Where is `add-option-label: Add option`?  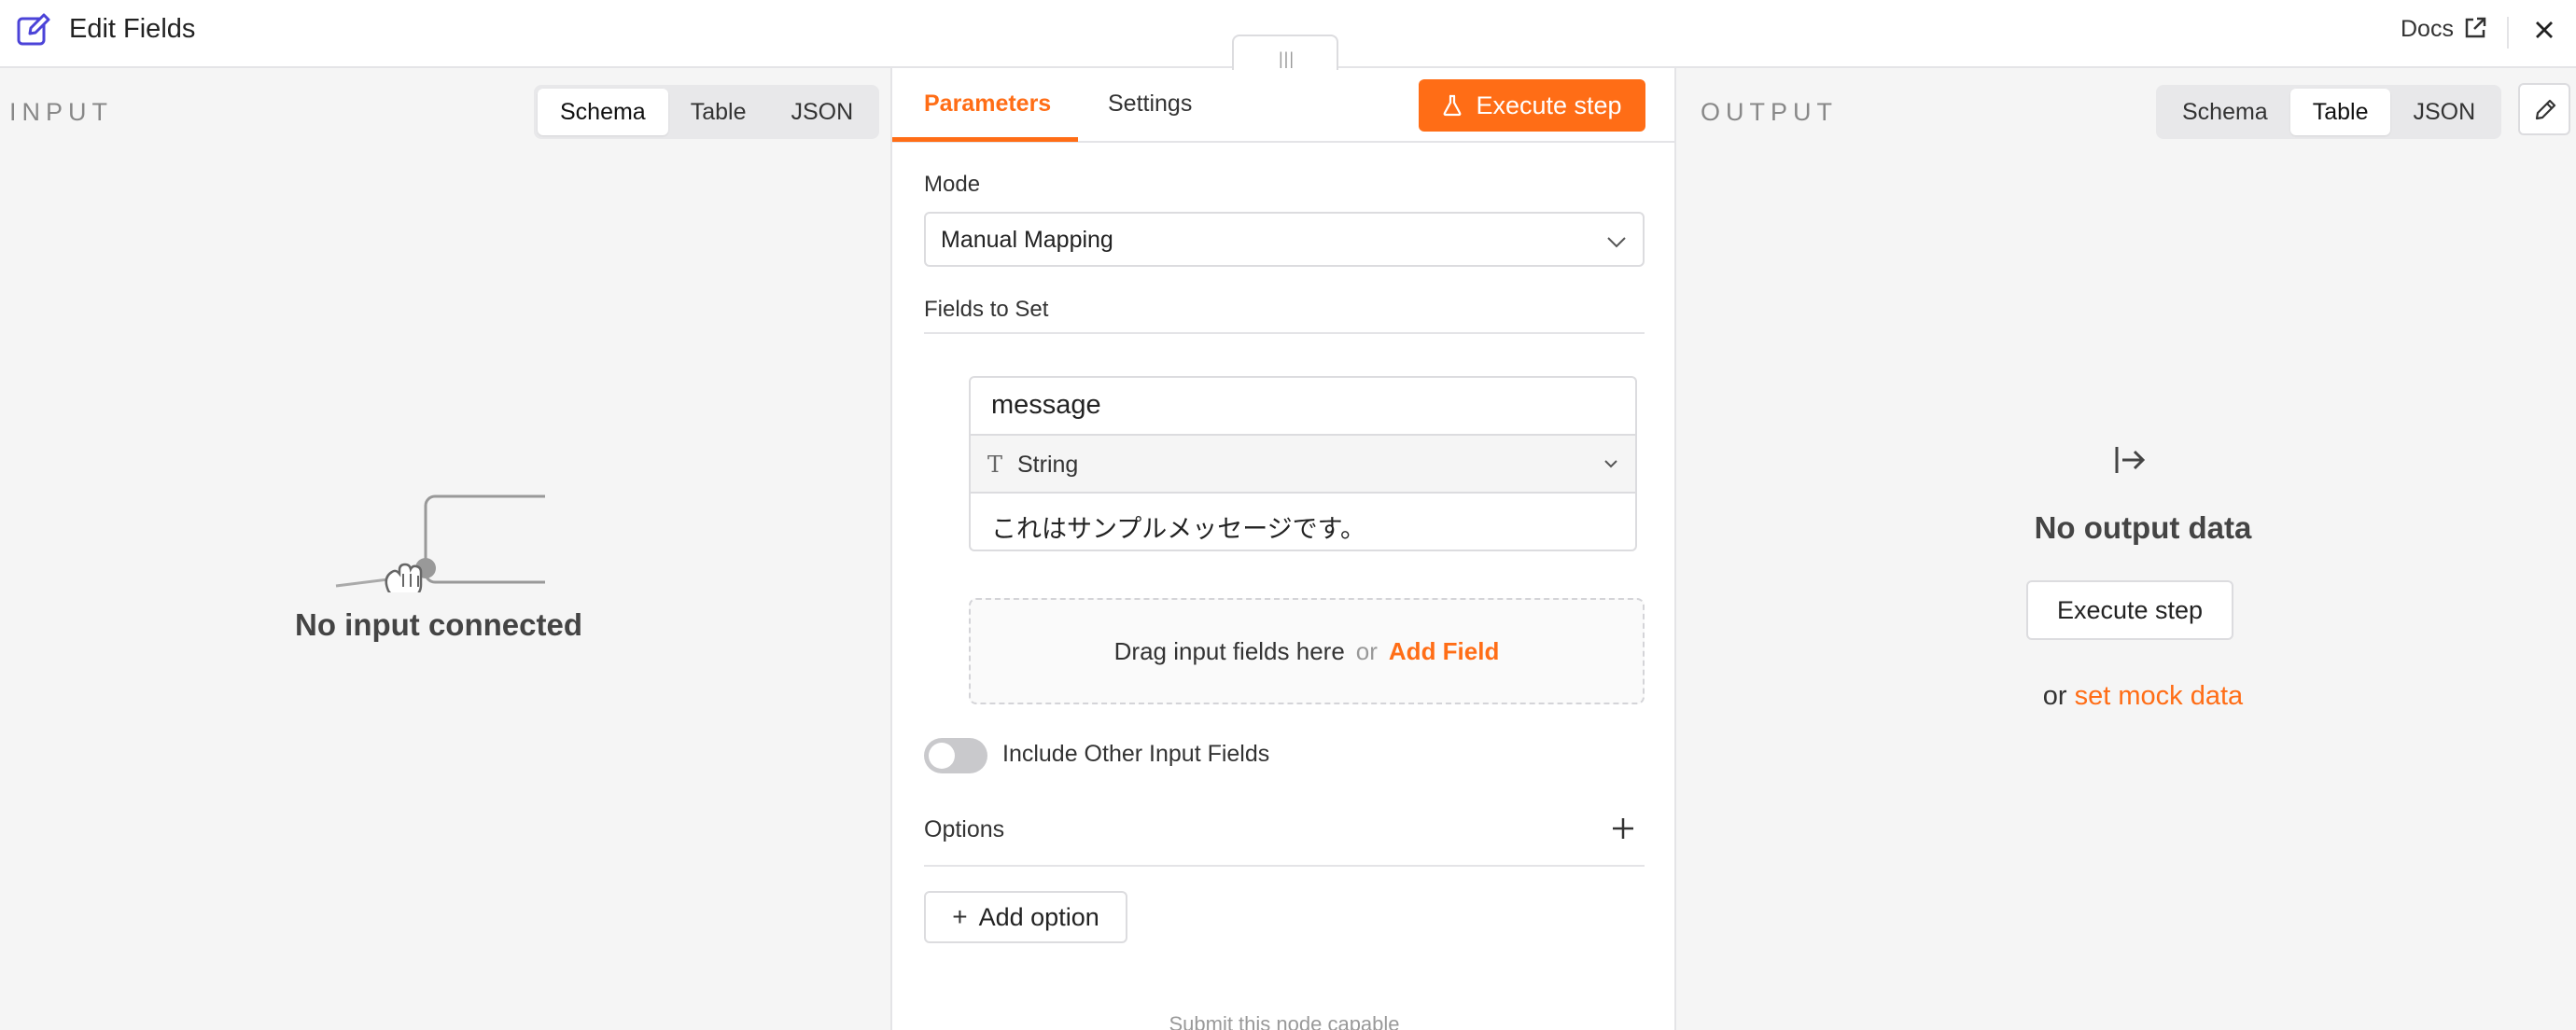
add-option-label: Add option is located at coordinates (1038, 916).